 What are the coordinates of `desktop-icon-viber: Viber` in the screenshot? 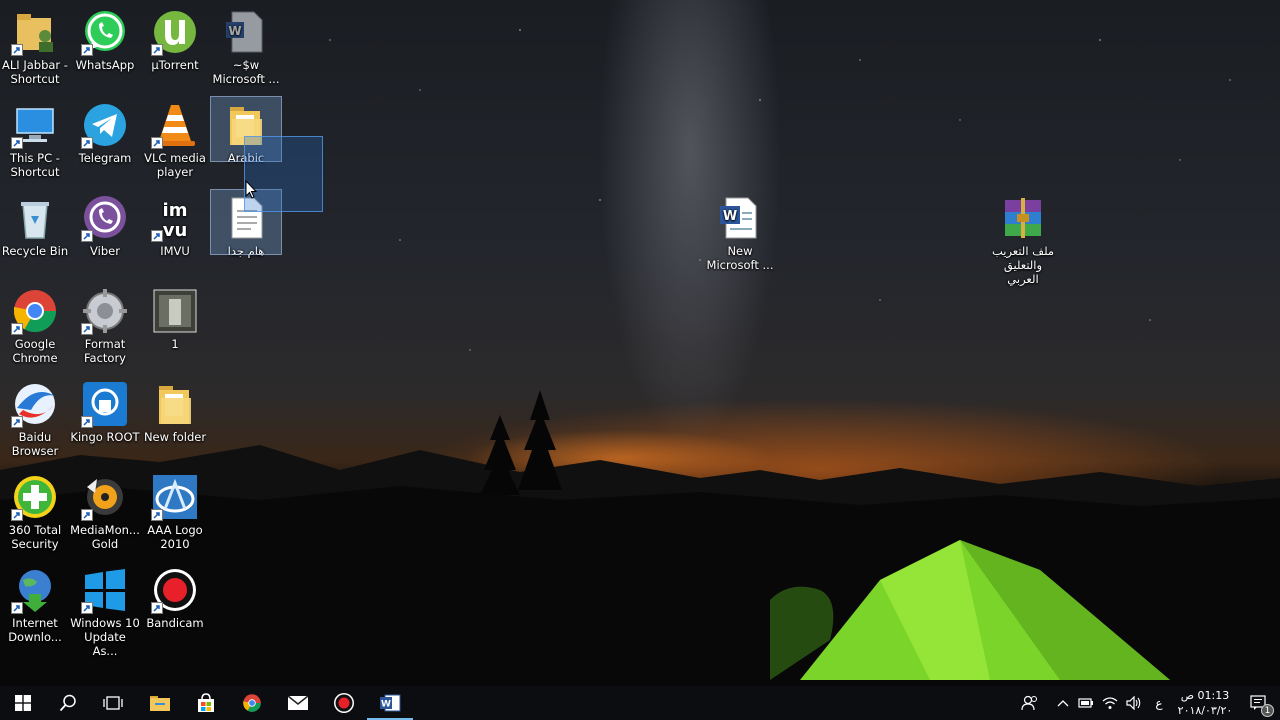 It's located at (105, 224).